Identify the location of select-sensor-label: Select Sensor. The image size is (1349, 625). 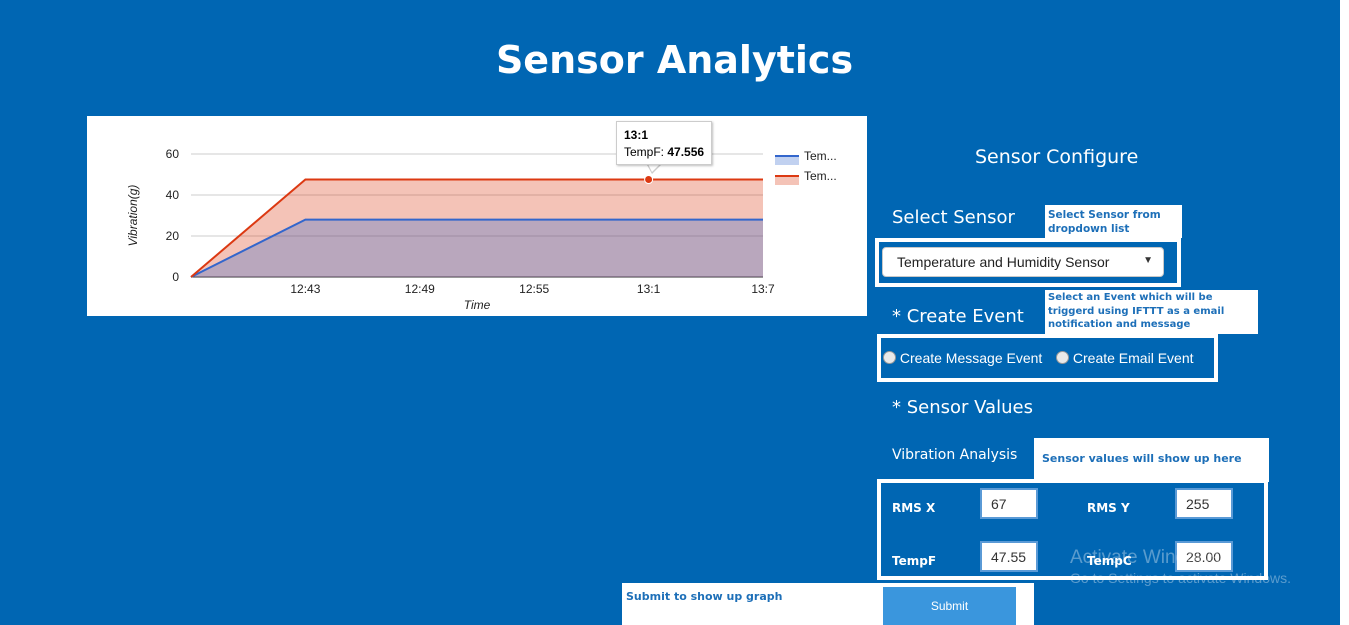
(953, 217).